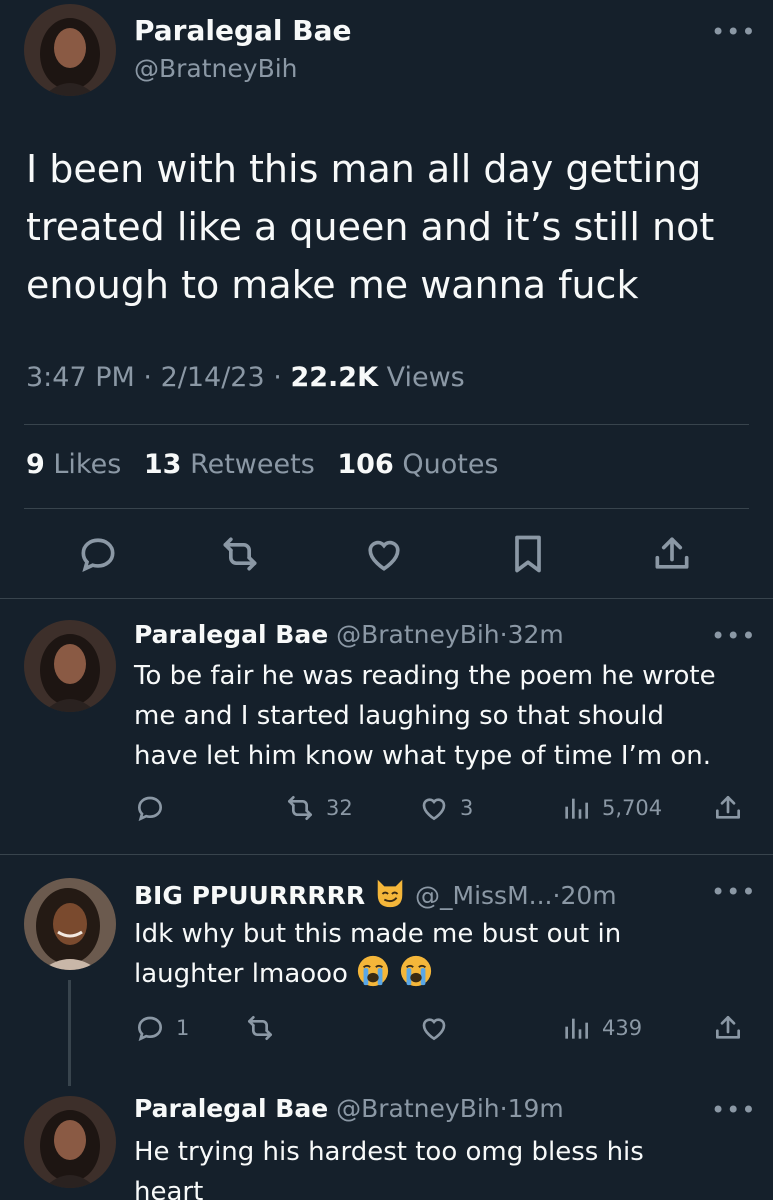 The image size is (773, 1200). What do you see at coordinates (622, 1028) in the screenshot?
I see `view-count: 439` at bounding box center [622, 1028].